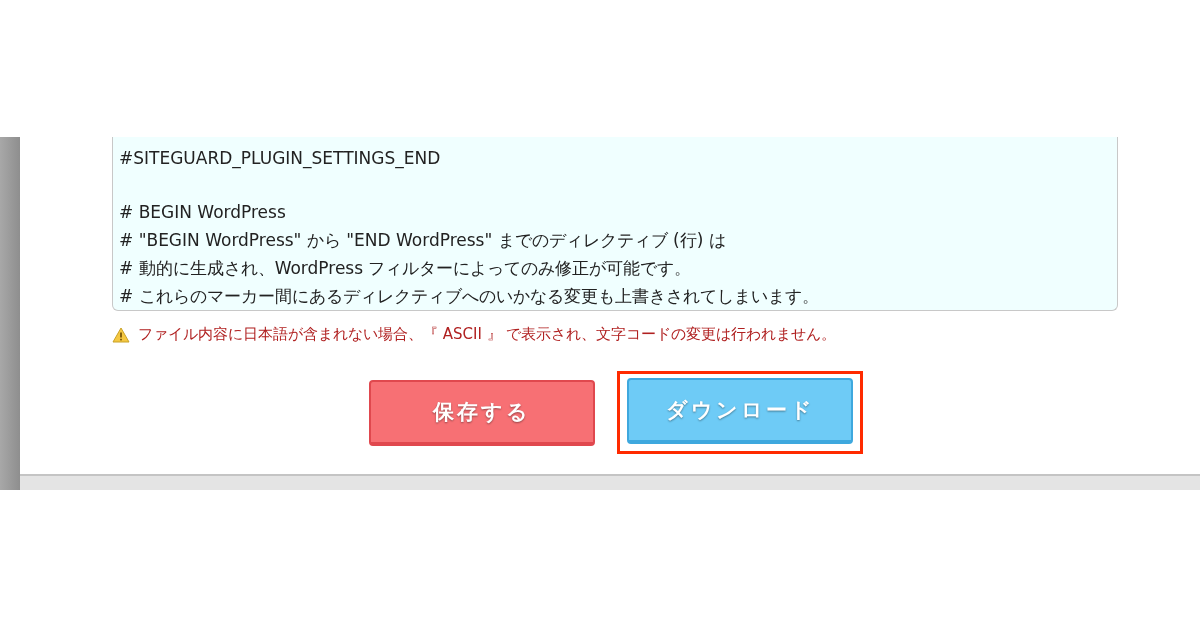  Describe the element at coordinates (406, 268) in the screenshot. I see `code-line: # 動的に生成され、WordPress フィルターによってのみ修正が可能です。` at that location.